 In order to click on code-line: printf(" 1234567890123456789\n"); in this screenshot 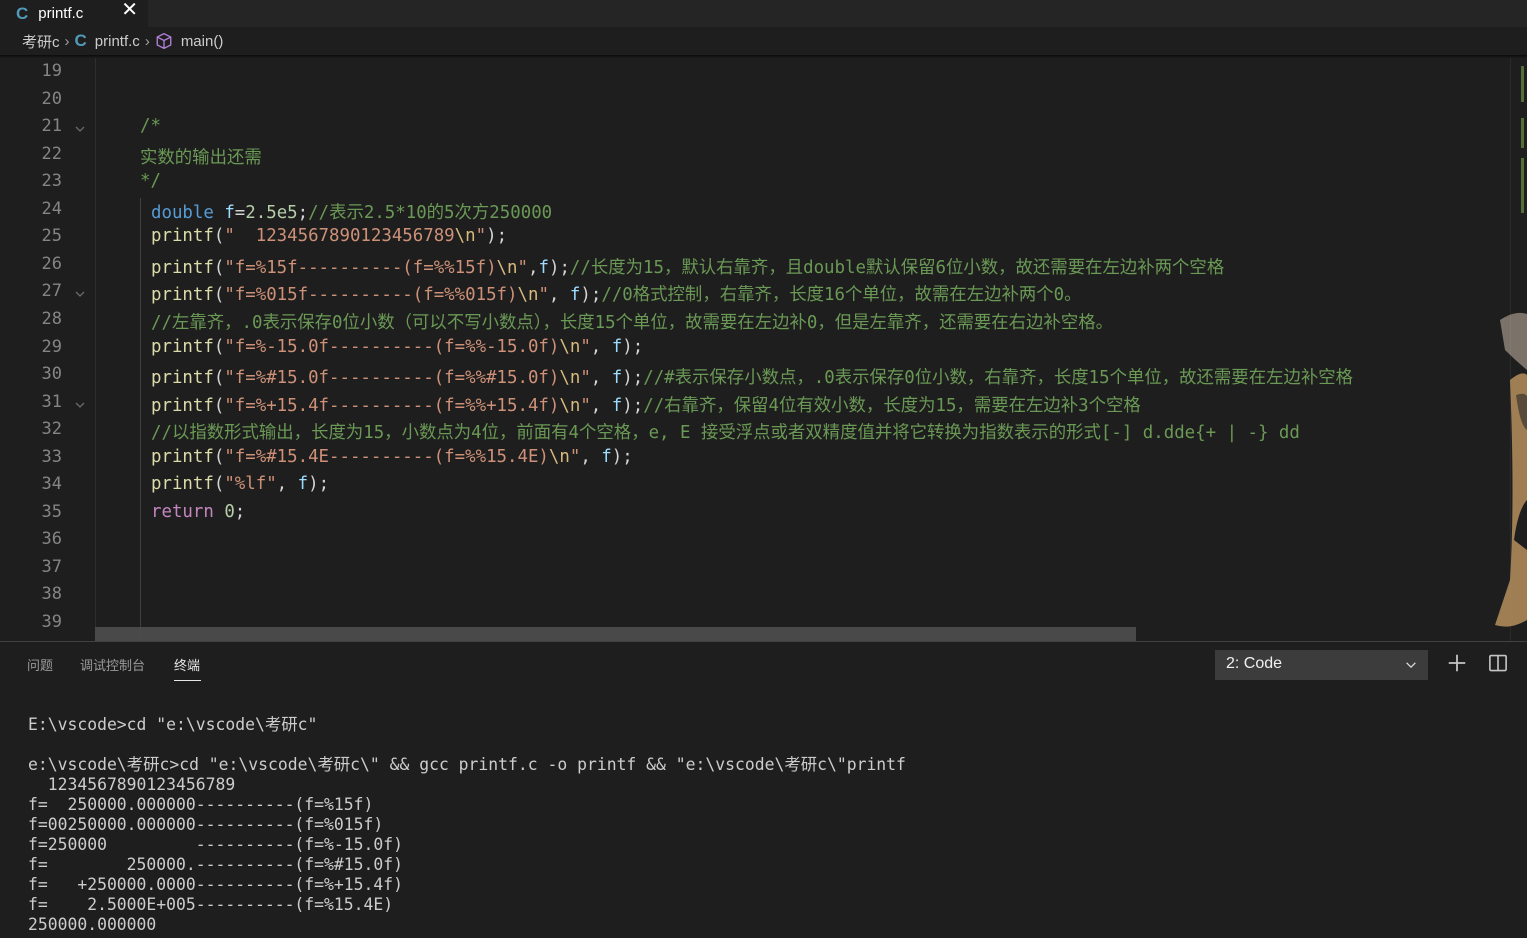, I will do `click(329, 236)`.